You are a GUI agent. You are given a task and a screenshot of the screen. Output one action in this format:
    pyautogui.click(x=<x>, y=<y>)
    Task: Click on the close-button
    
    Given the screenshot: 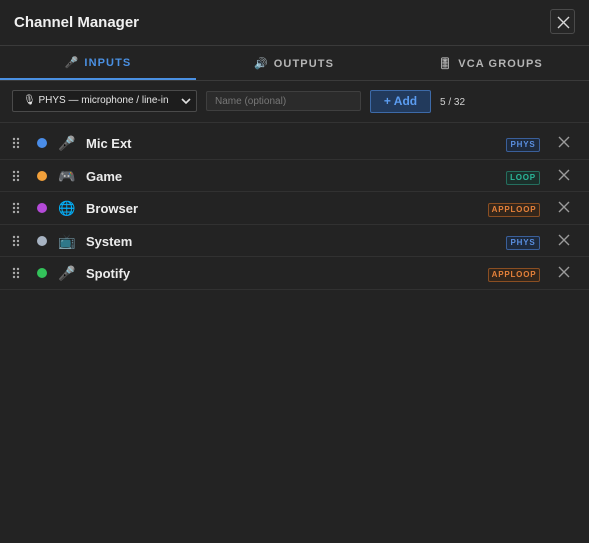 What is the action you would take?
    pyautogui.click(x=562, y=21)
    